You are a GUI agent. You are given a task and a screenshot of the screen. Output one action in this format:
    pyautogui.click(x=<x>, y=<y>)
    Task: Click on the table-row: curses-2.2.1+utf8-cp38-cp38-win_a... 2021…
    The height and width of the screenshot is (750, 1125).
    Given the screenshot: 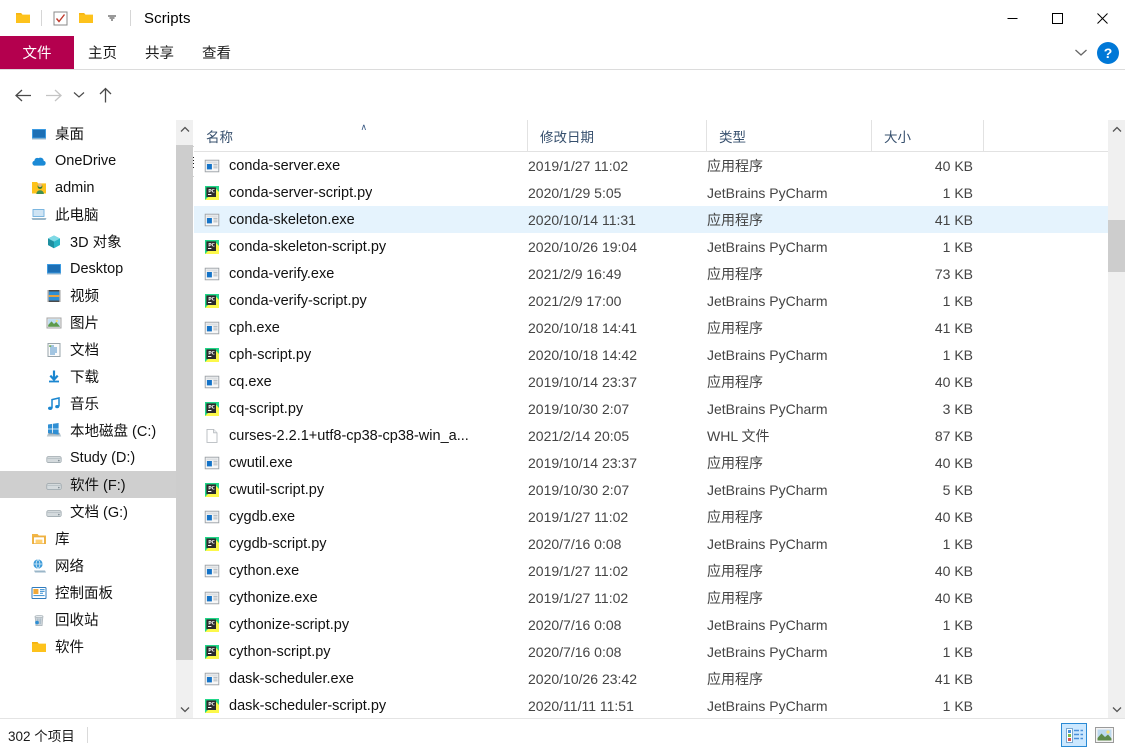 What is the action you would take?
    pyautogui.click(x=651, y=435)
    